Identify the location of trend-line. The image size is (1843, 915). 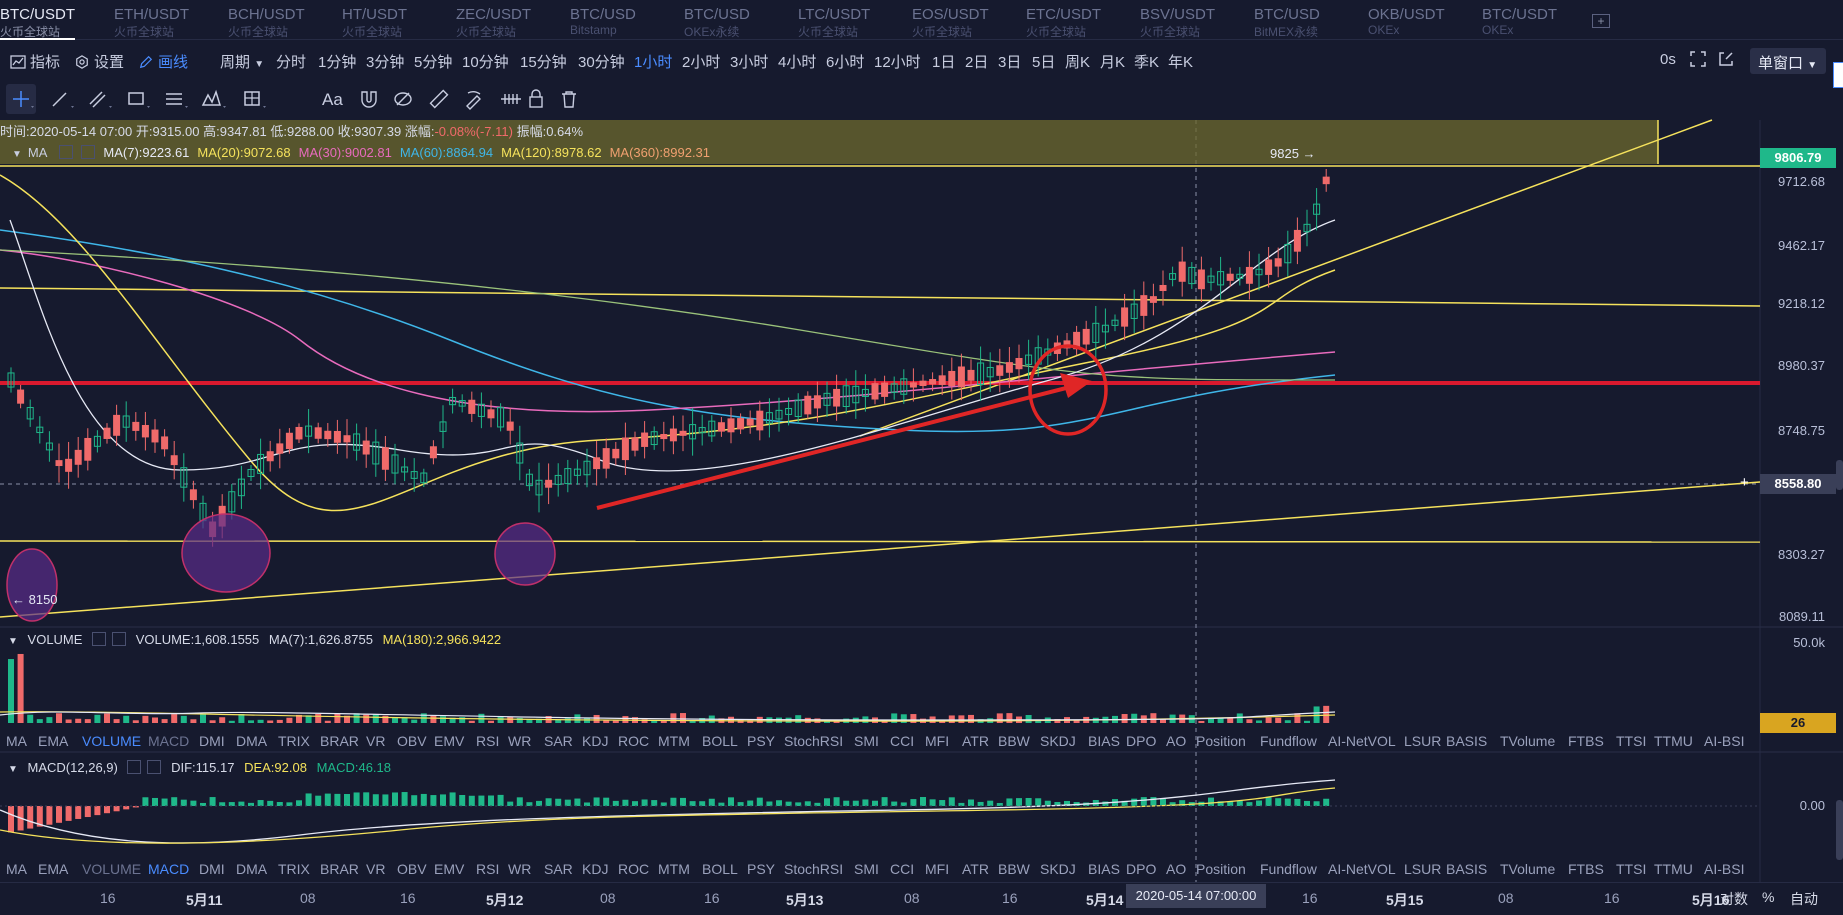
(880, 297).